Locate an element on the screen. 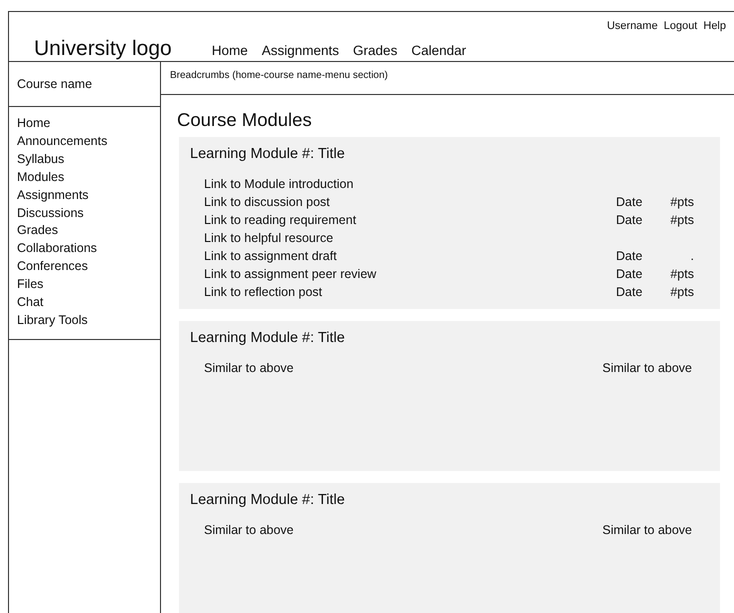 This screenshot has width=734, height=613. breadcrumbs: Breadcrumbs (home-course name-menu section) is located at coordinates (279, 75).